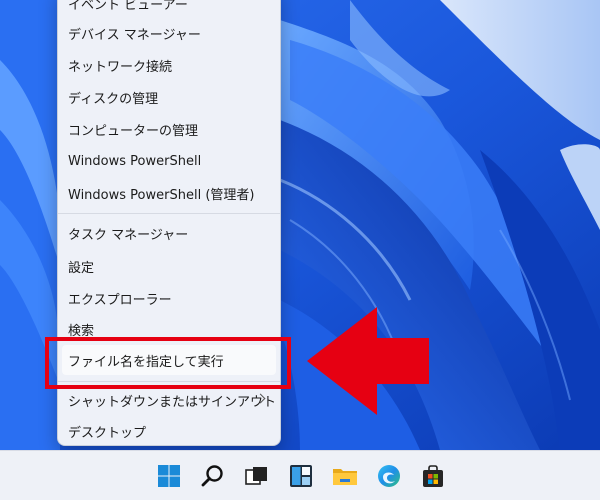  Describe the element at coordinates (133, 131) in the screenshot. I see `menu-item-label: コンピューターの管理` at that location.